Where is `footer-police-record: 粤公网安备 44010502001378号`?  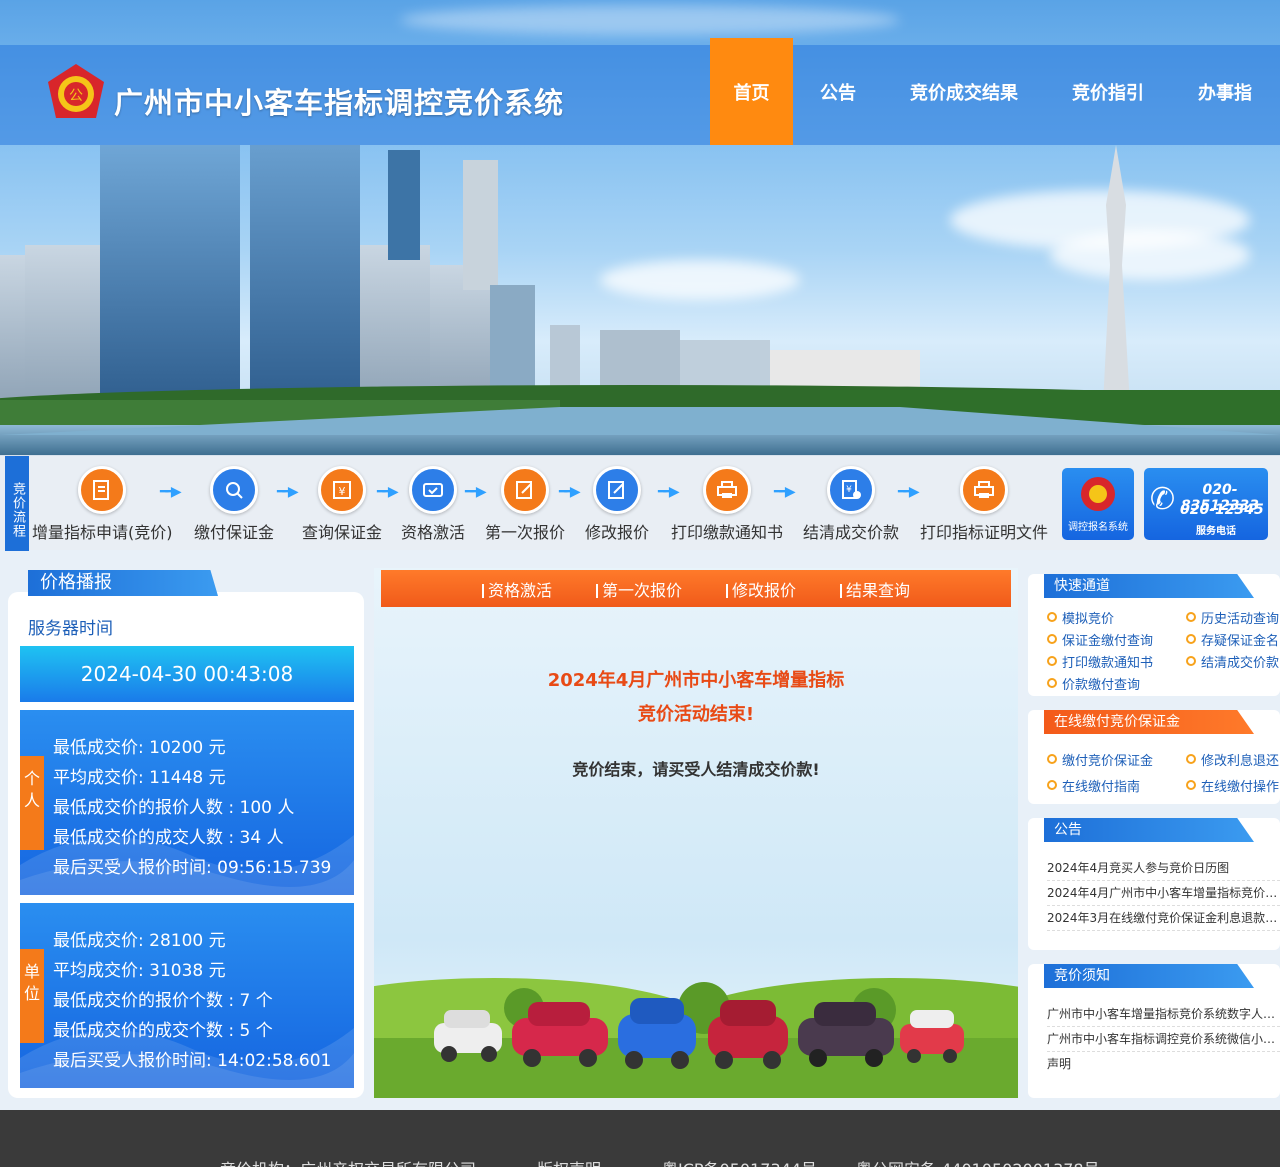
footer-police-record: 粤公网安备 44010502001378号 is located at coordinates (978, 1161).